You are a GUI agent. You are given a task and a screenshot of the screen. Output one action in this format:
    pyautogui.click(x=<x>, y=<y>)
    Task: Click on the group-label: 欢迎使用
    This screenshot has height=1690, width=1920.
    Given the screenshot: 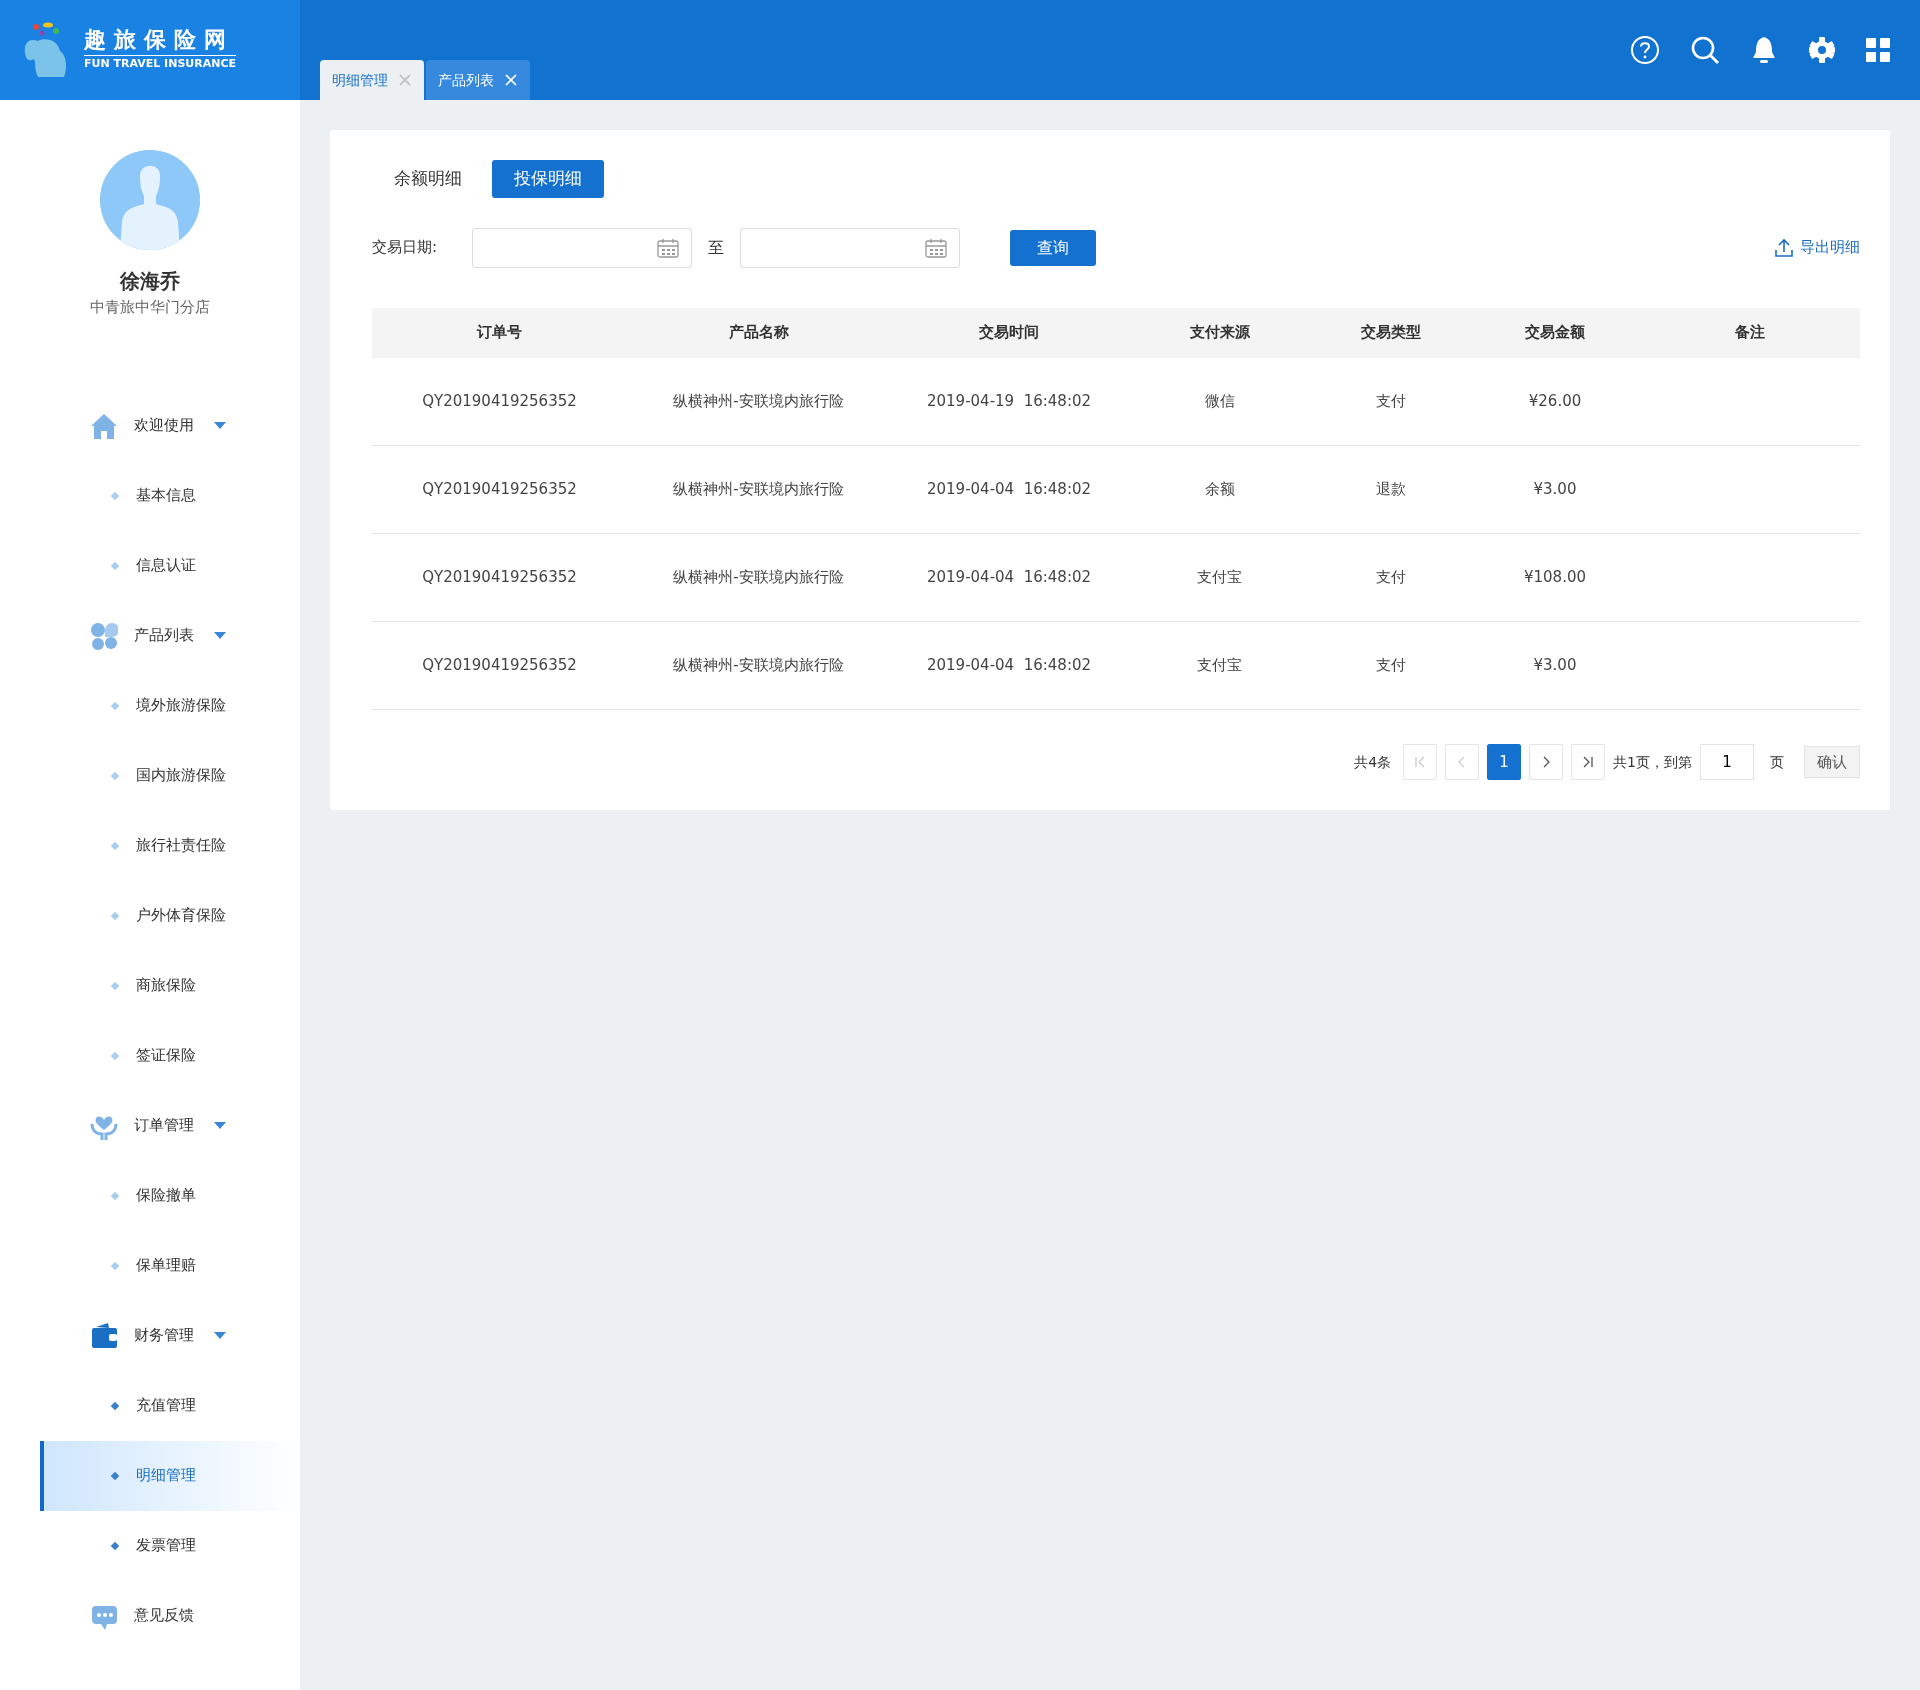 What is the action you would take?
    pyautogui.click(x=164, y=426)
    